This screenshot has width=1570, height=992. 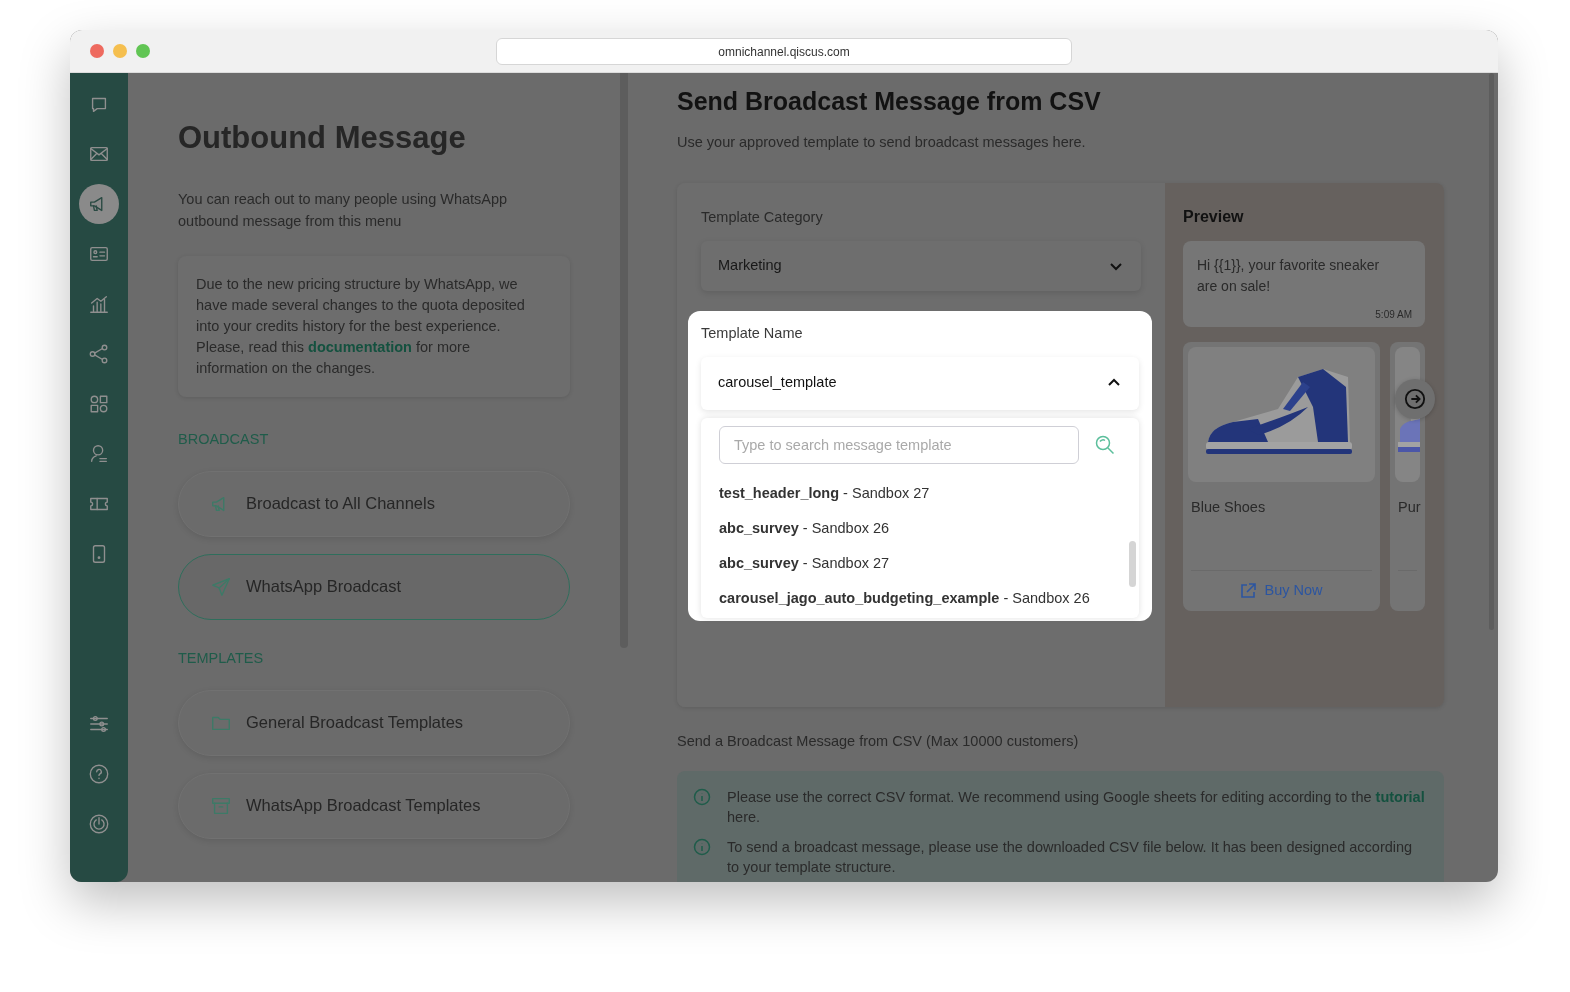 I want to click on menu-item: WhatsApp Broadcast, so click(x=374, y=586).